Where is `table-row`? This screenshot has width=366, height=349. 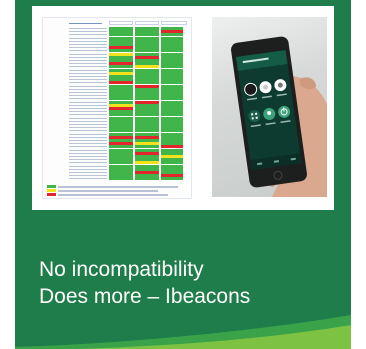 table-row is located at coordinates (117, 179).